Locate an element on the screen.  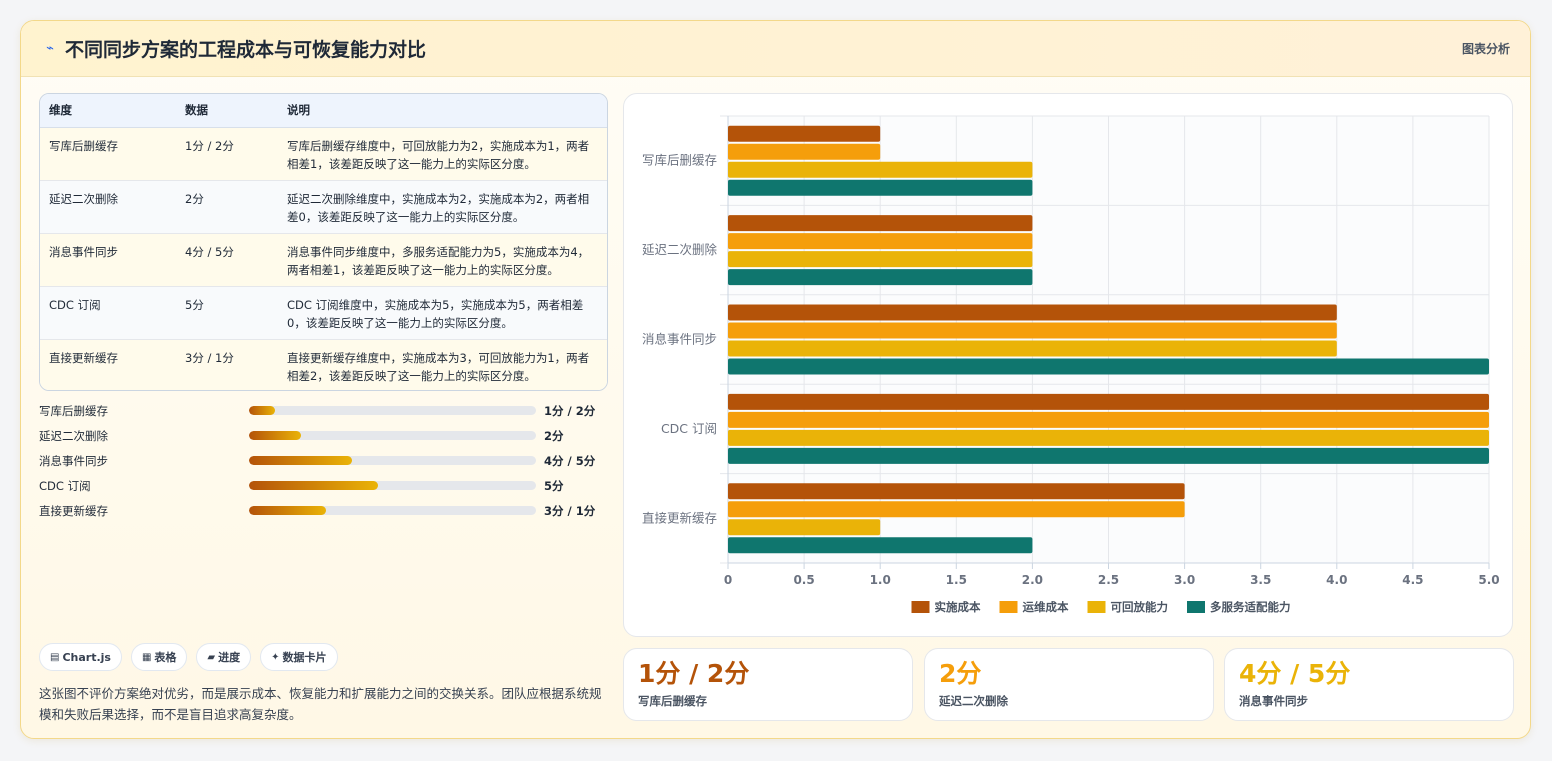
column-header-data: 数据 is located at coordinates (227, 111).